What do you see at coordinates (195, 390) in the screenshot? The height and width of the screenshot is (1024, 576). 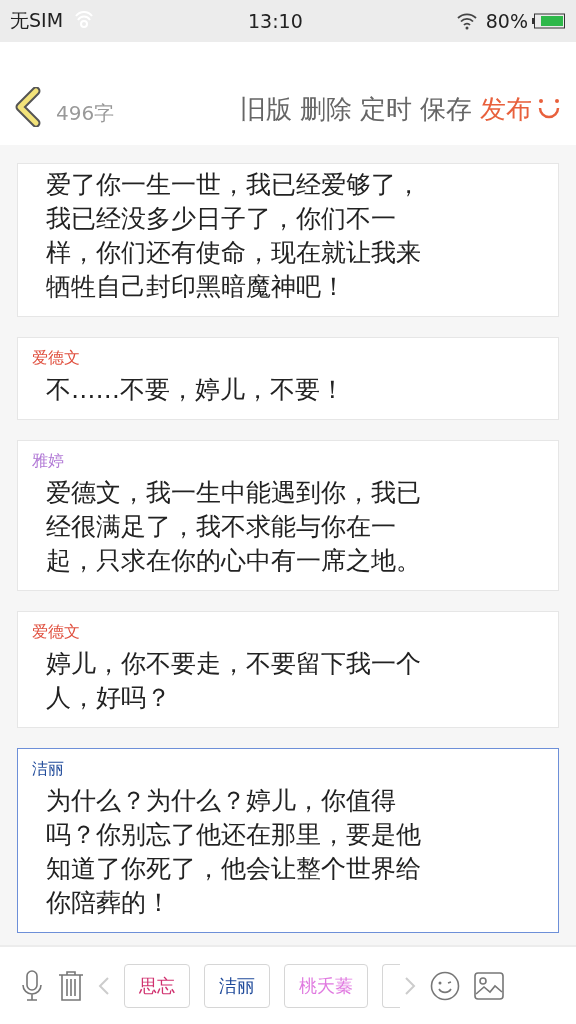 I see `dialogue-text: 不……不要，婷儿，不要！` at bounding box center [195, 390].